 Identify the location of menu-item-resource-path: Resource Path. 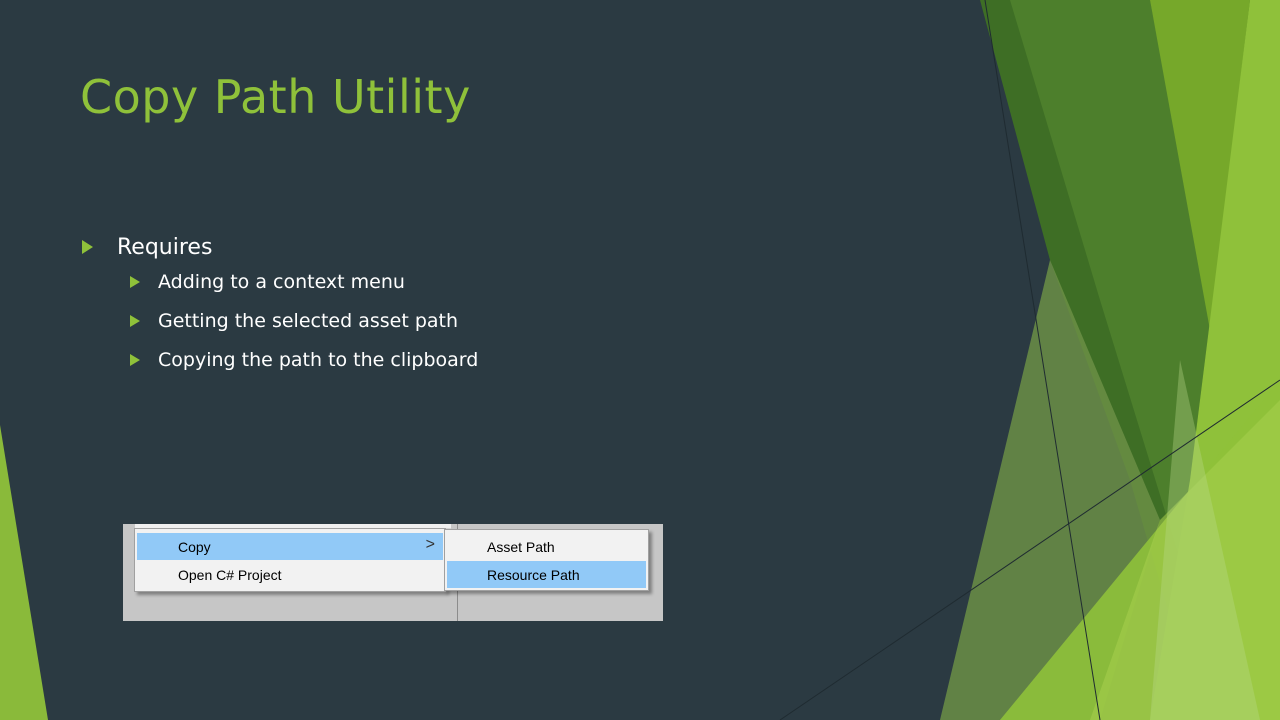
(546, 574).